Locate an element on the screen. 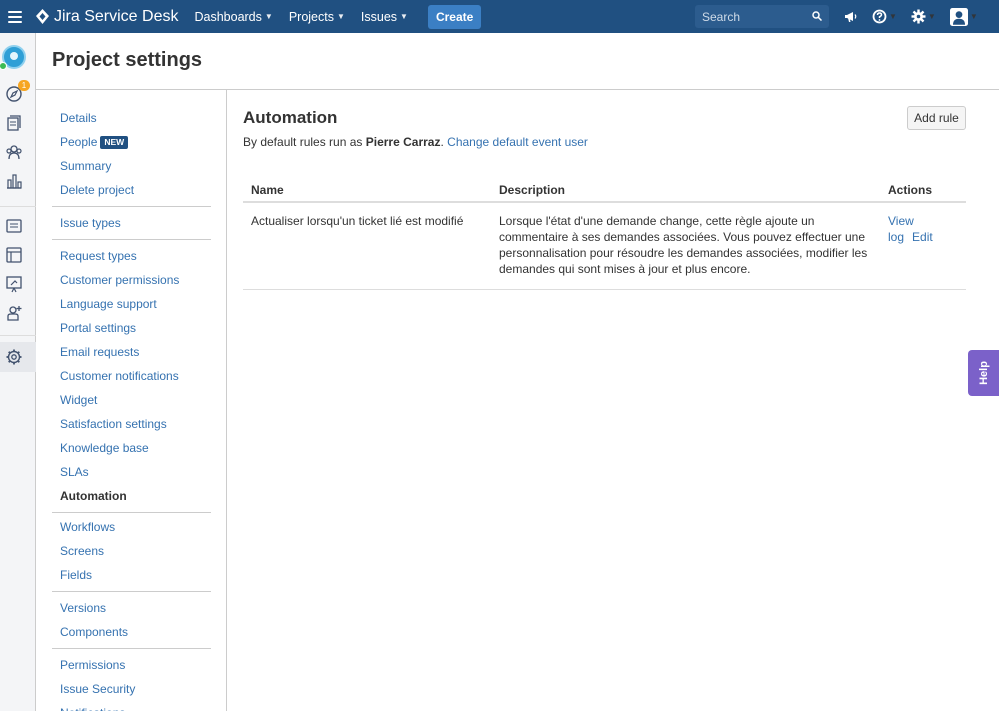  sidebar-item-request-types: Request types is located at coordinates (131, 256).